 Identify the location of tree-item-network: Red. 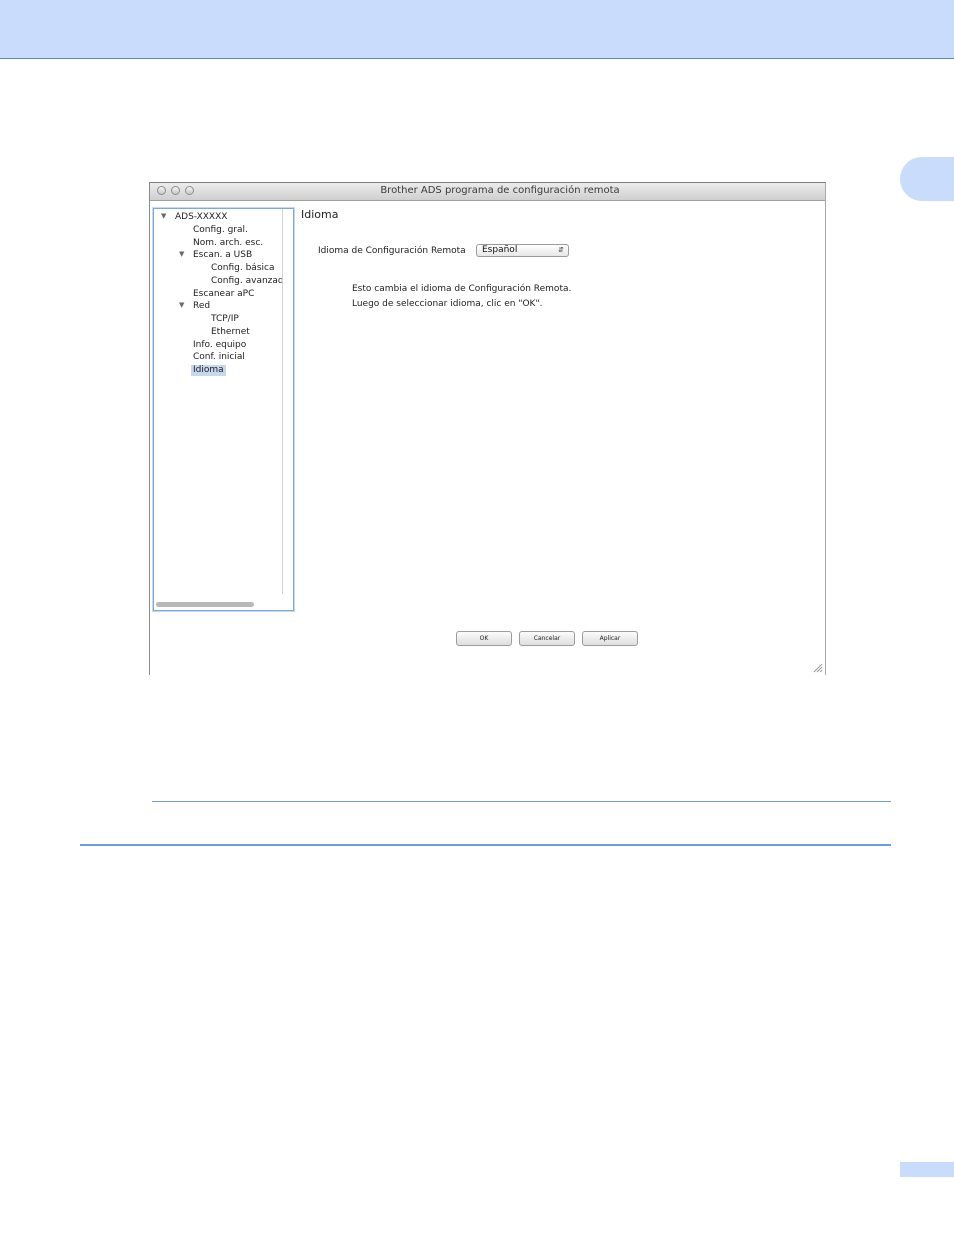
(201, 306).